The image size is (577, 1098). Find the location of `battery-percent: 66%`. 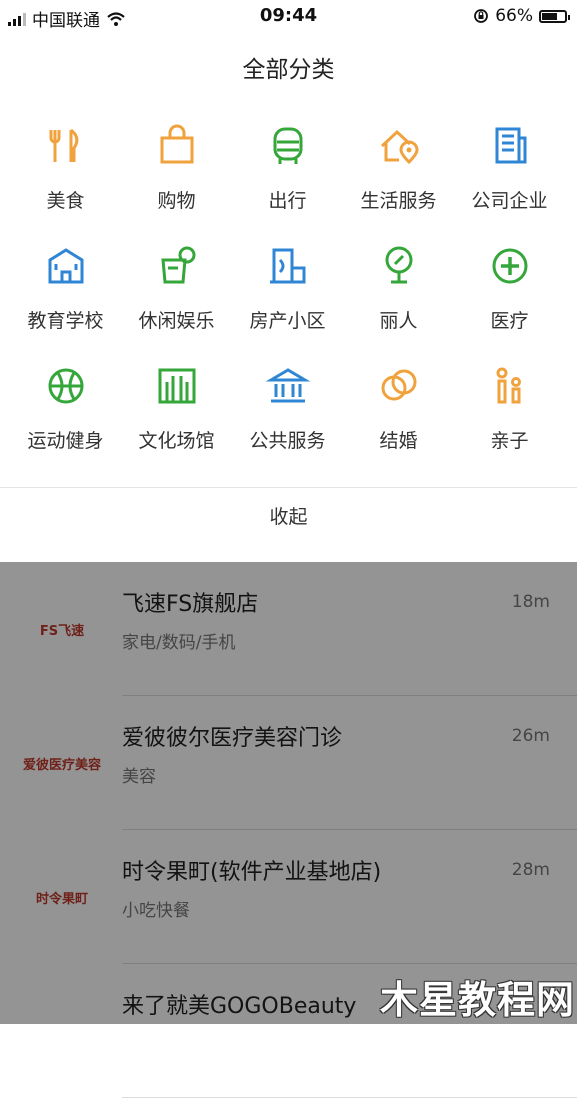

battery-percent: 66% is located at coordinates (514, 16).